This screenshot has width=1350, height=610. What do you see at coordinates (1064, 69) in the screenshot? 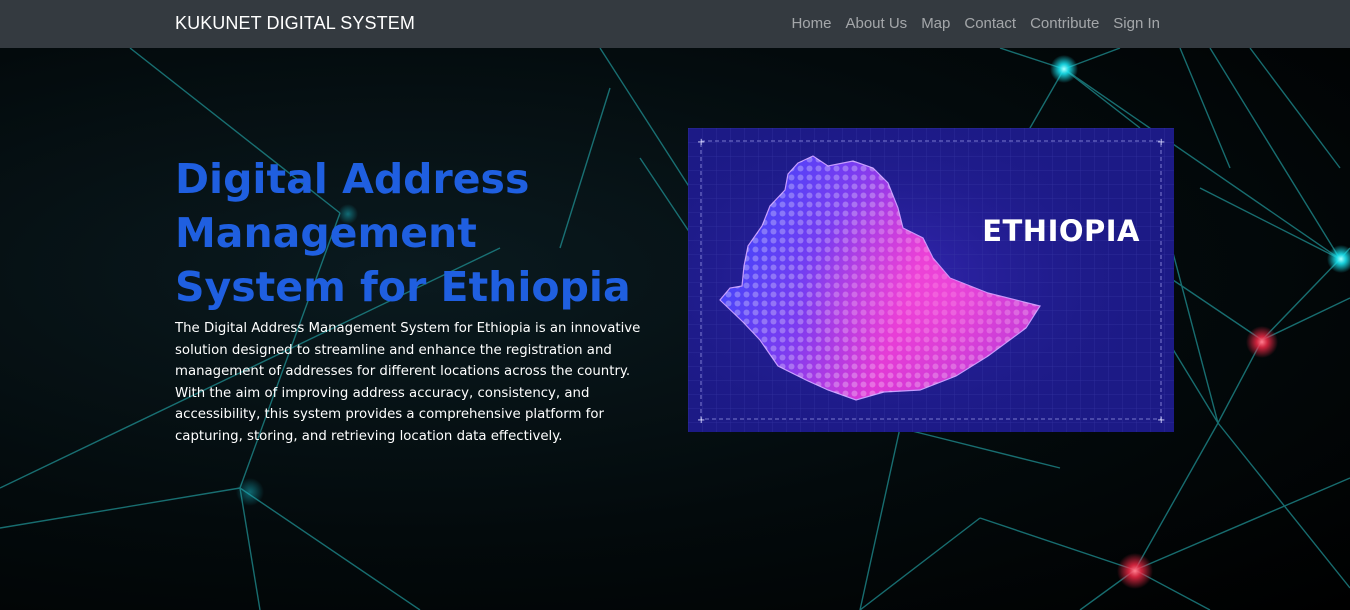
I see `network-node-cyan` at bounding box center [1064, 69].